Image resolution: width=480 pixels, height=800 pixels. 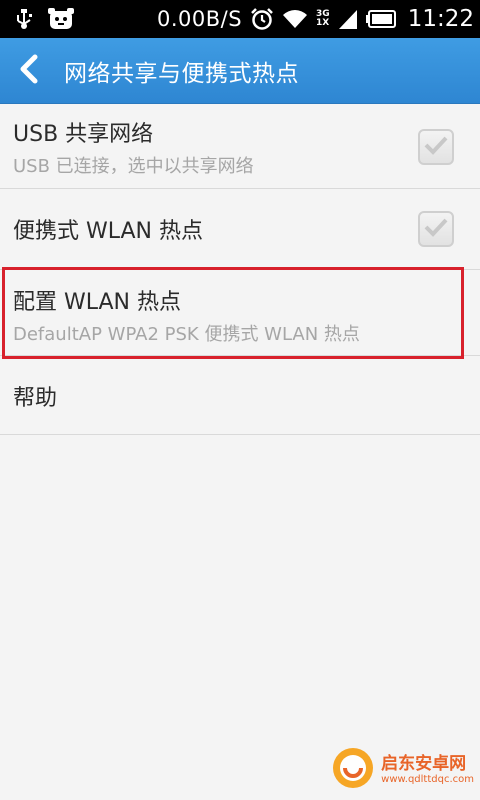 I want to click on status-bar: 0.00B/S 3G 1X 11:22, so click(x=240, y=19).